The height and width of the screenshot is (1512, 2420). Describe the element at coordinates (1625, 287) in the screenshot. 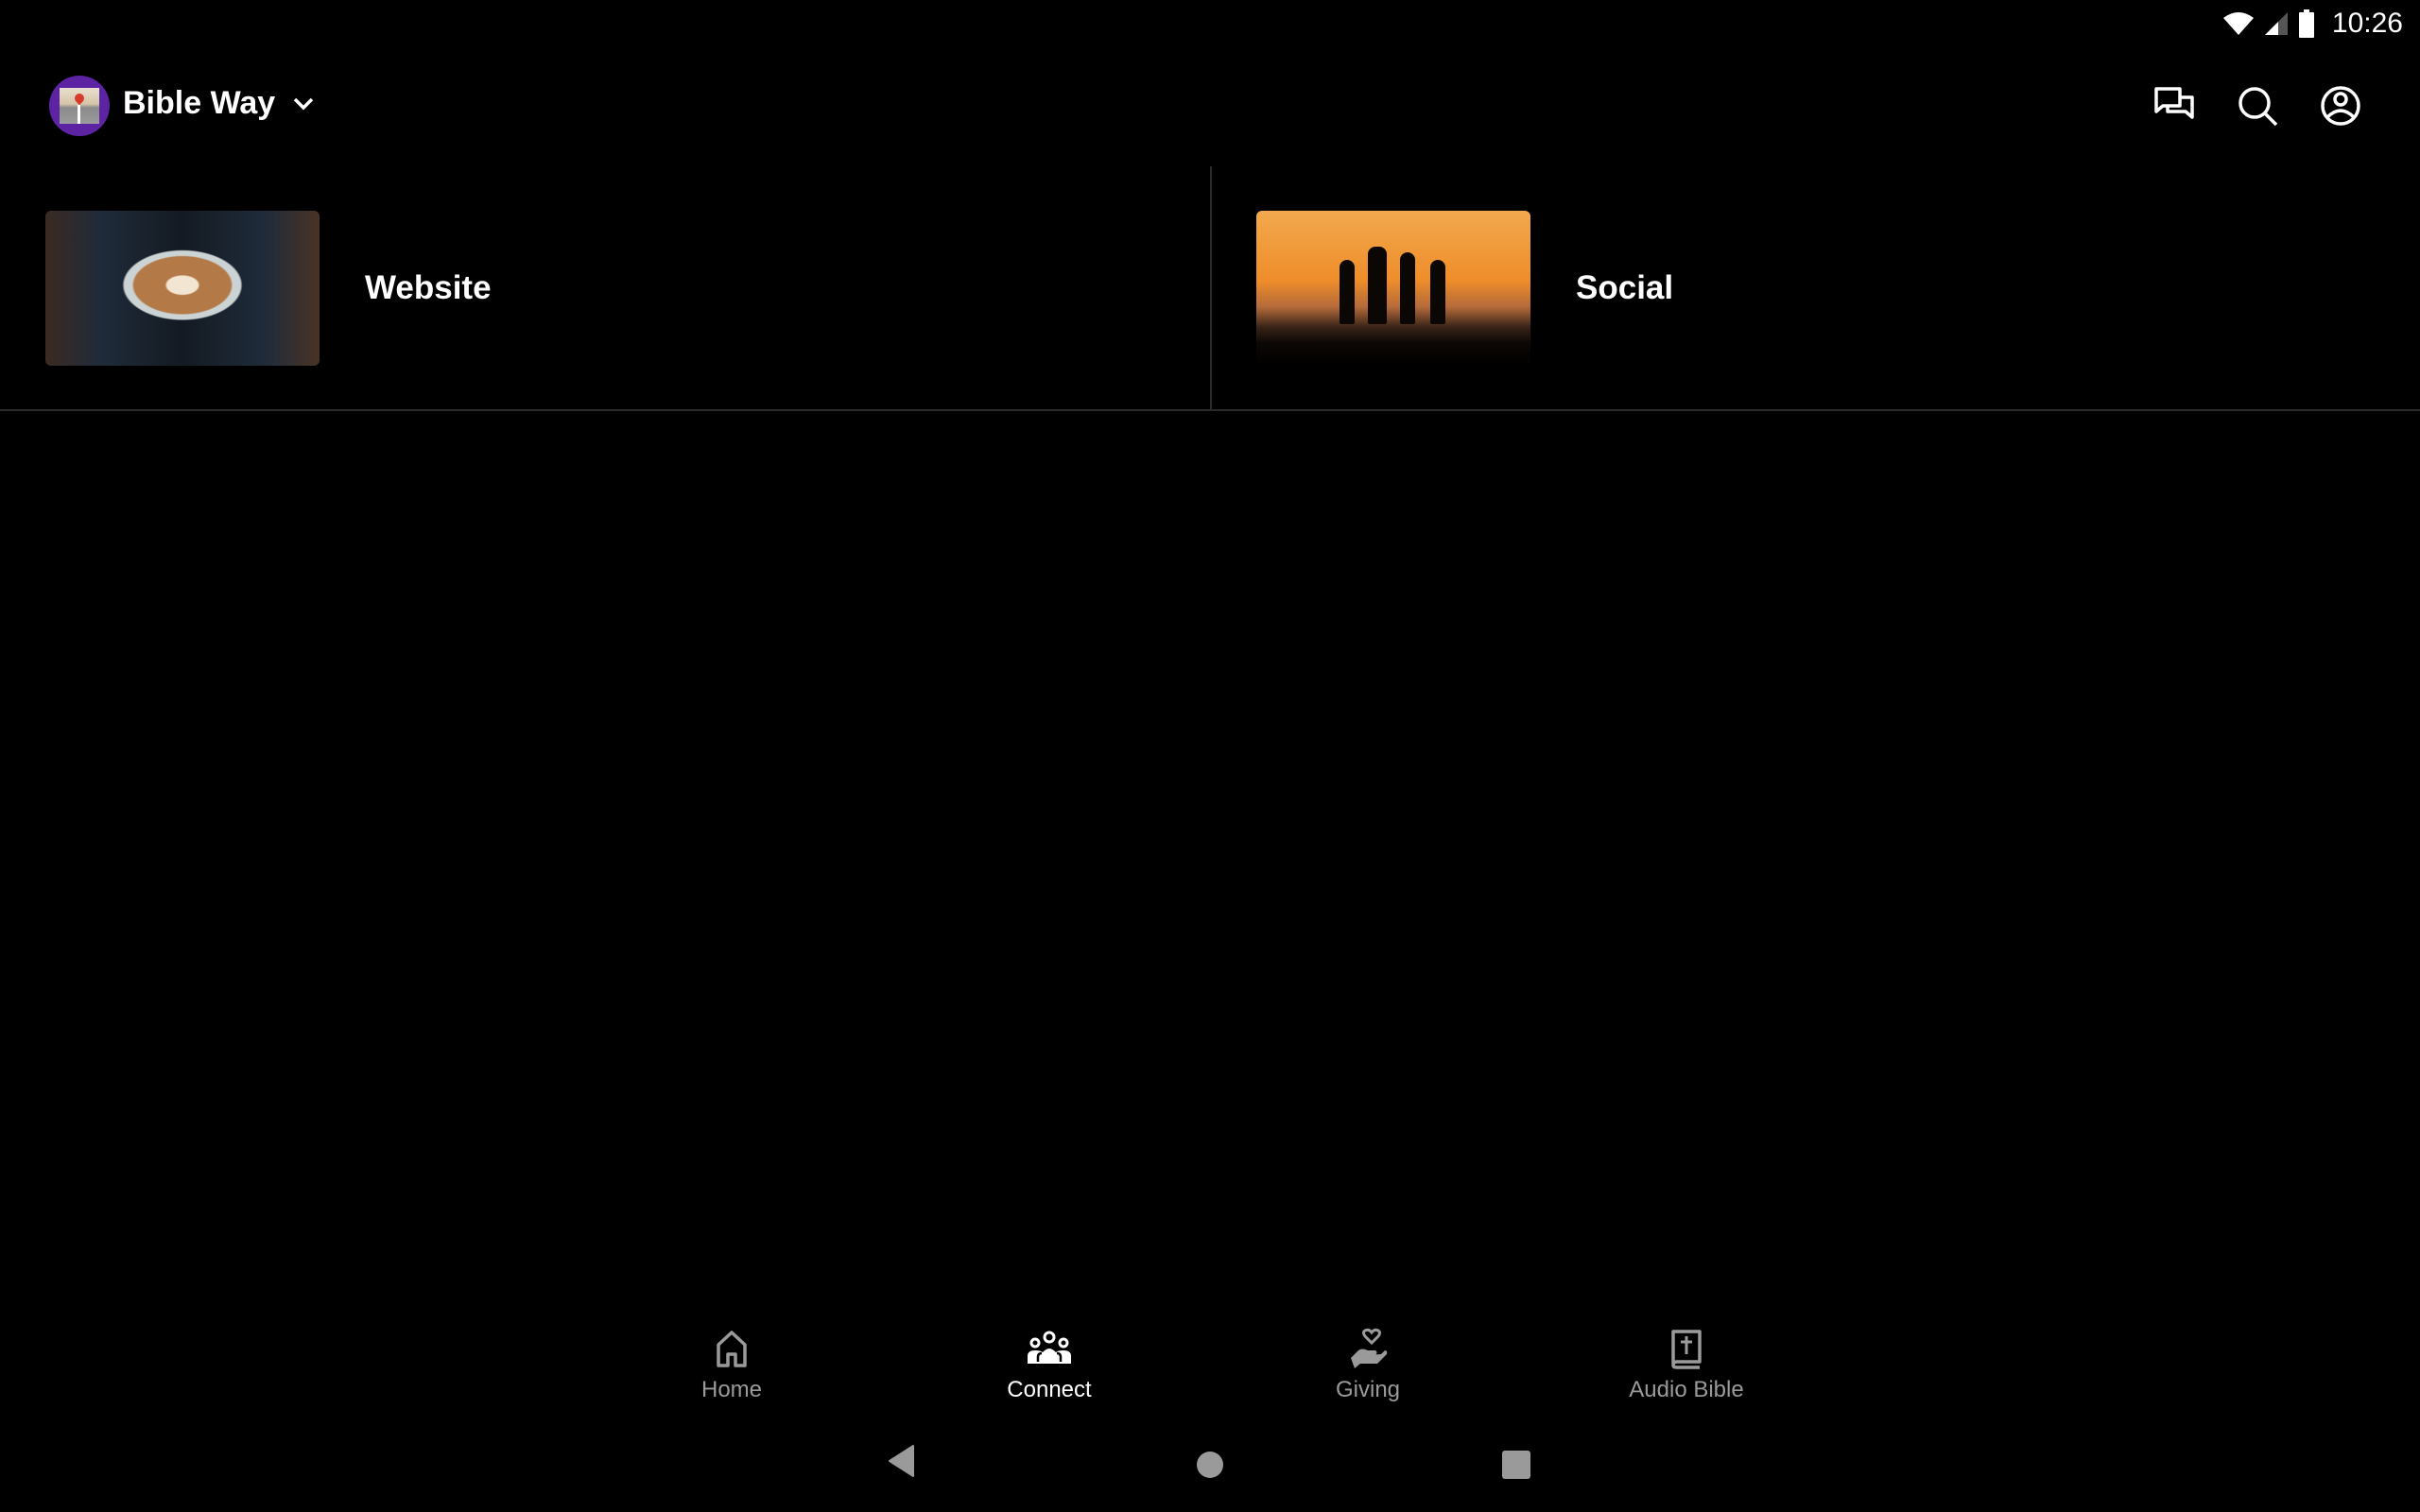

I see `tile-label: Social` at that location.